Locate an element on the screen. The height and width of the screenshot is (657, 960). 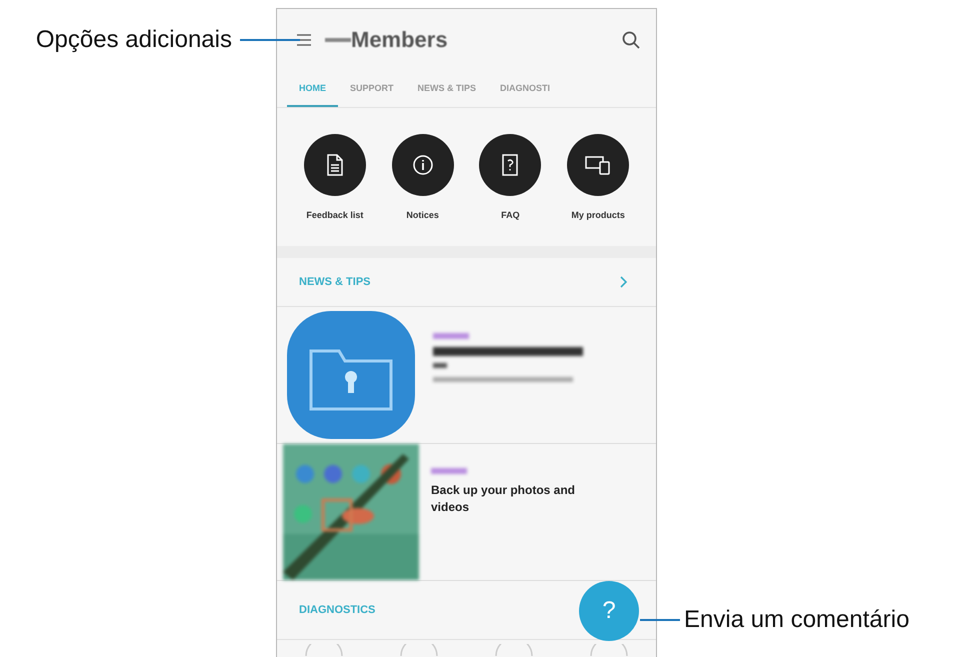
callout-label: Envia um comentário is located at coordinates (797, 620).